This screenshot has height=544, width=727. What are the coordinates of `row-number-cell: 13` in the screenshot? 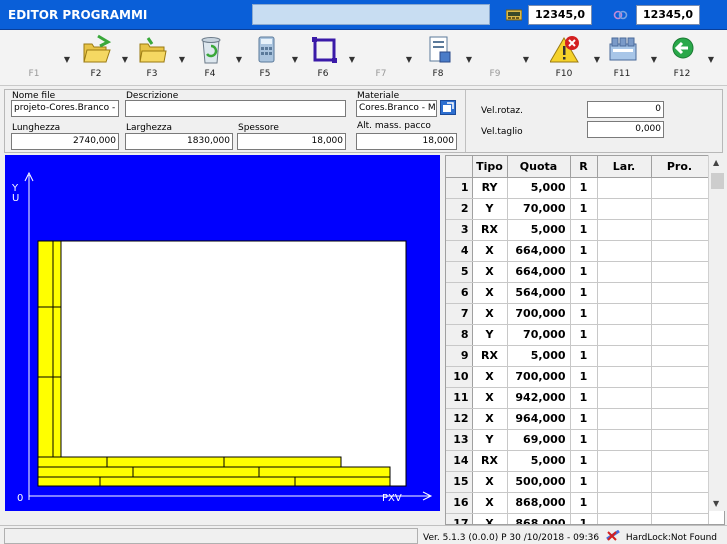 It's located at (459, 440).